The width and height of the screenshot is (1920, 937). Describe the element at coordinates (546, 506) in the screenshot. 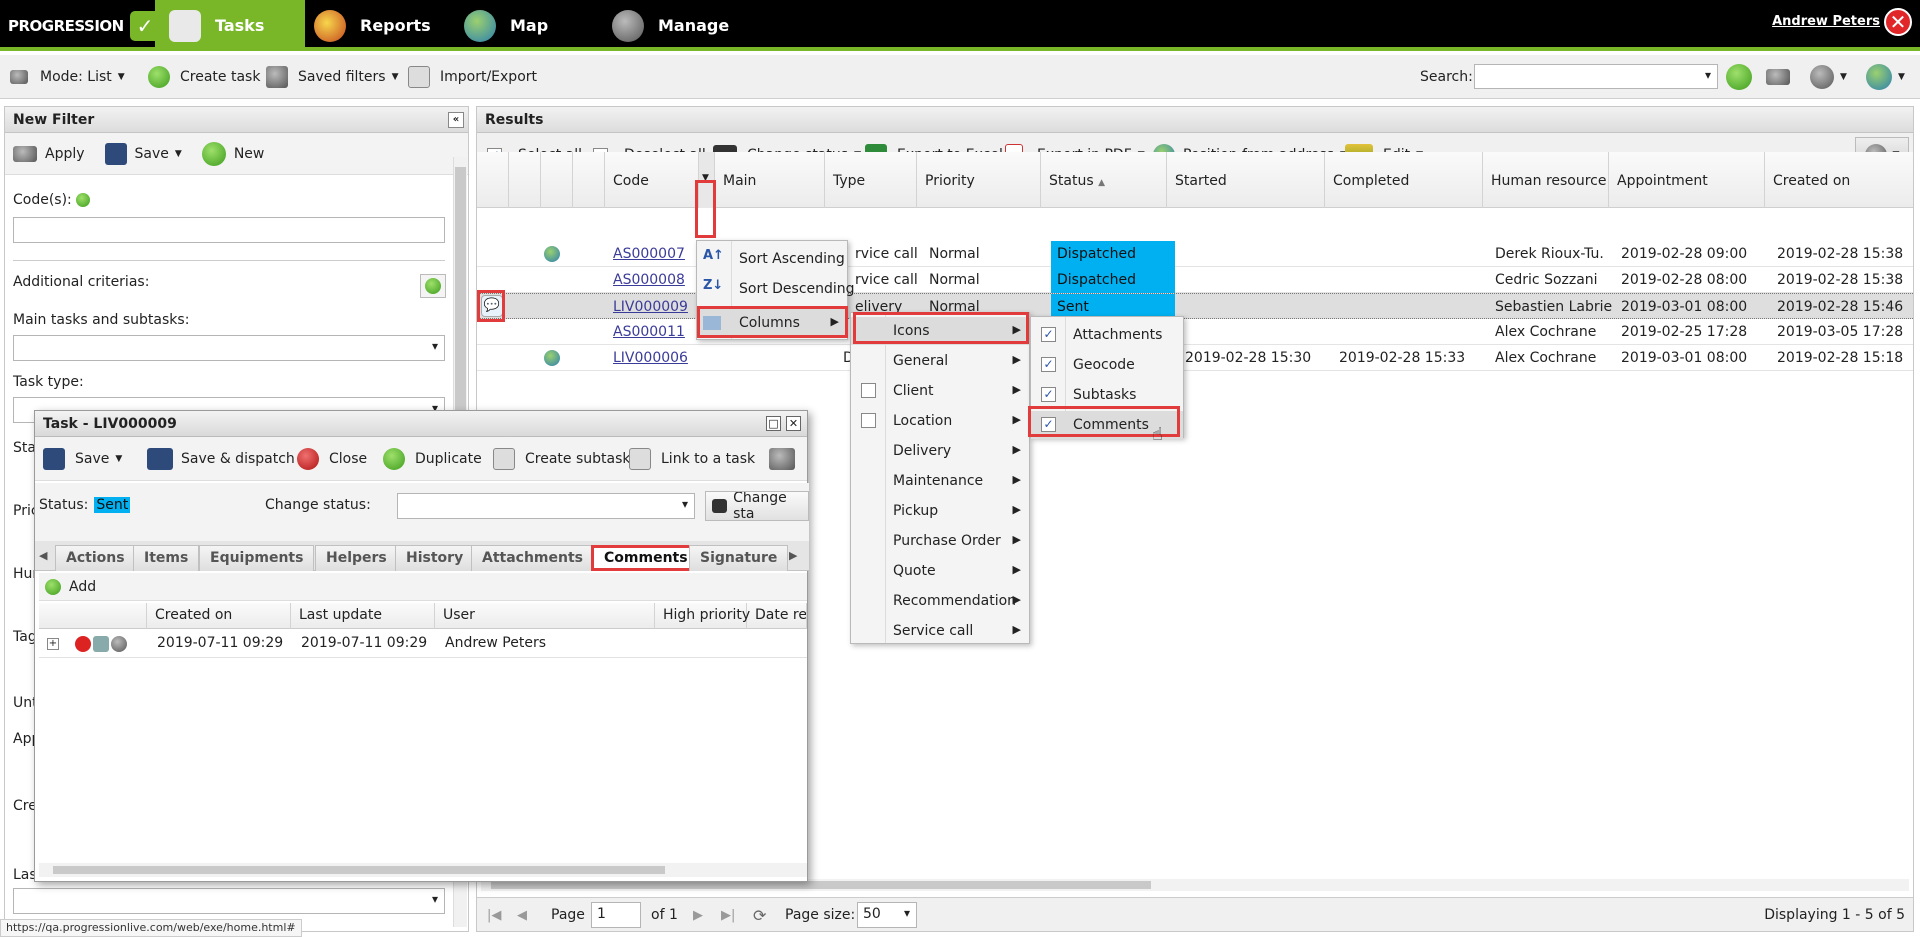

I see `change-status-select` at that location.